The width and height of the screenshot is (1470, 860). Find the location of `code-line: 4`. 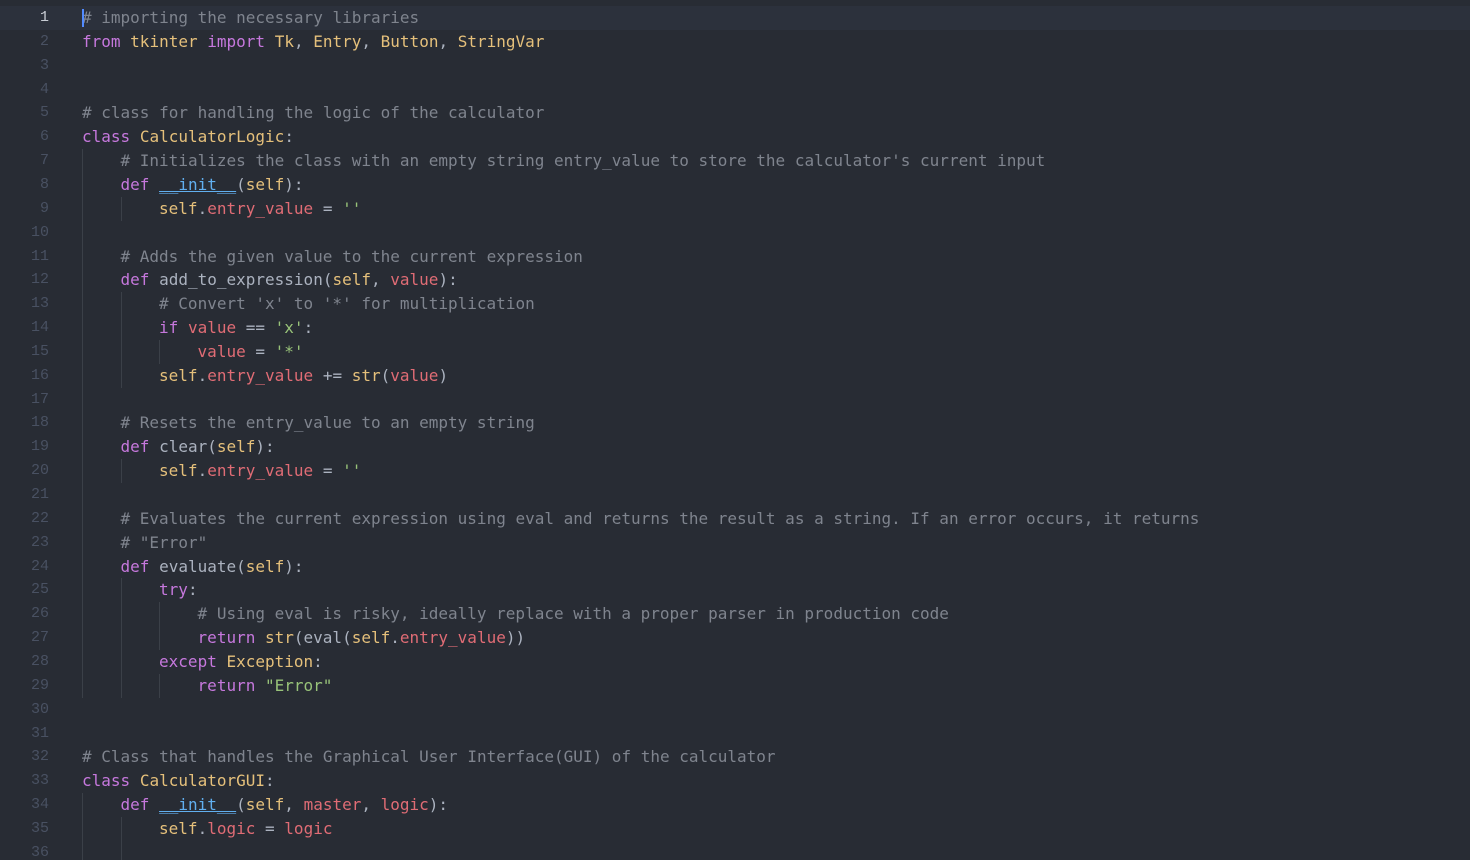

code-line: 4 is located at coordinates (735, 90).